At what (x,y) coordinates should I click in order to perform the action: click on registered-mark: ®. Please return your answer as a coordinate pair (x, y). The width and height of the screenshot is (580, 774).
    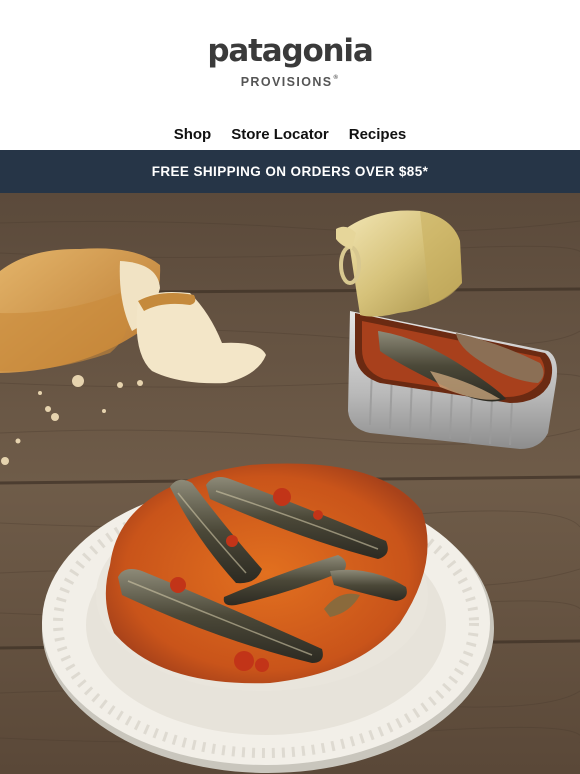
    Looking at the image, I should click on (336, 78).